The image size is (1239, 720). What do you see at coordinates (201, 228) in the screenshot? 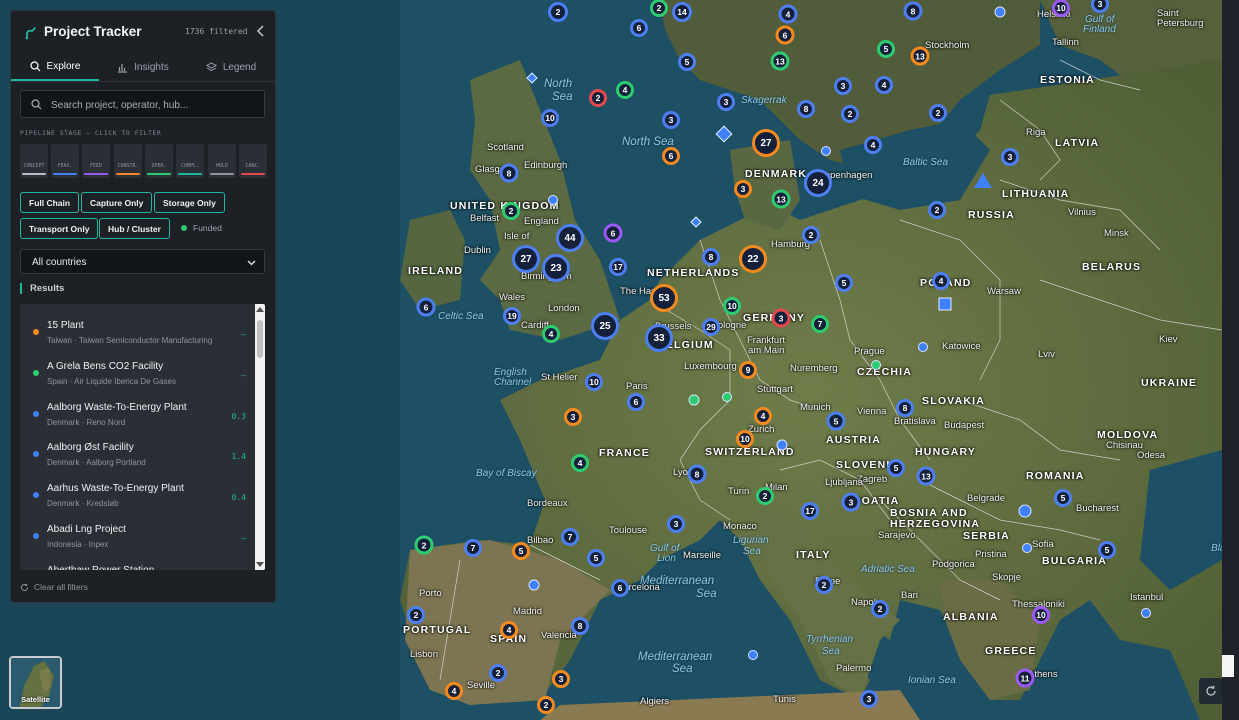
I see `filter-funded: Funded` at bounding box center [201, 228].